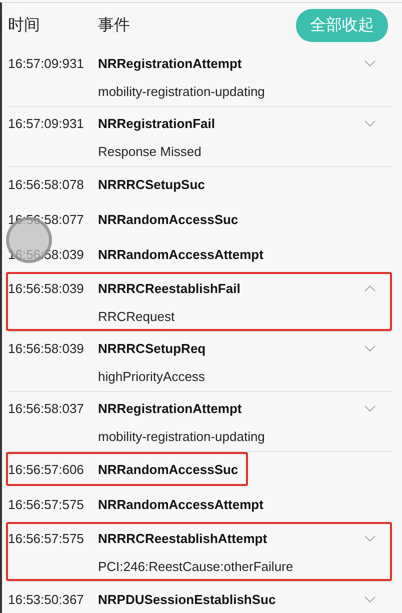  What do you see at coordinates (169, 288) in the screenshot?
I see `event-name: NRRRCReestablishFail` at bounding box center [169, 288].